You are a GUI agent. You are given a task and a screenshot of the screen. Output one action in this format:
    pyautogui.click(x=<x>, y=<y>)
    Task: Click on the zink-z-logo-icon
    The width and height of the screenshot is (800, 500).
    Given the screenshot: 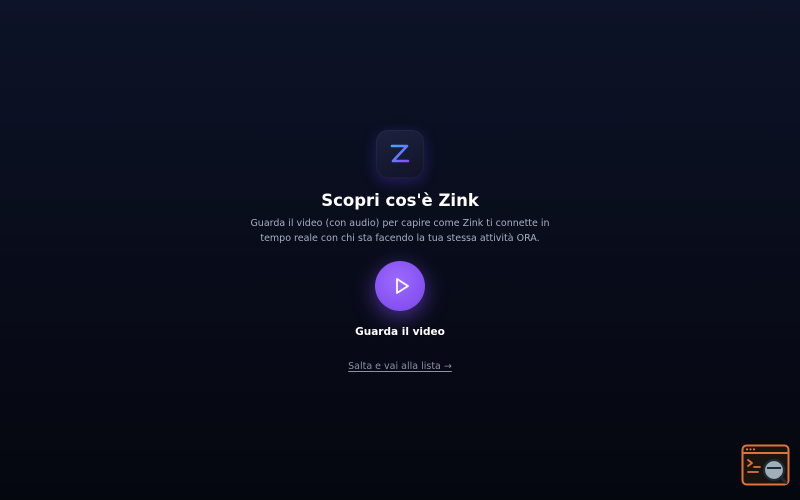 What is the action you would take?
    pyautogui.click(x=400, y=154)
    